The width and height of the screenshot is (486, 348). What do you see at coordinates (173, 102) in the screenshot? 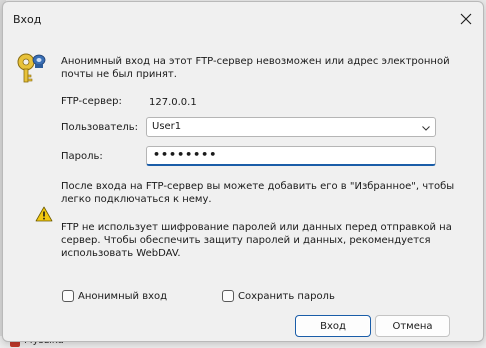
I see `server-value: 127.0.0.1` at bounding box center [173, 102].